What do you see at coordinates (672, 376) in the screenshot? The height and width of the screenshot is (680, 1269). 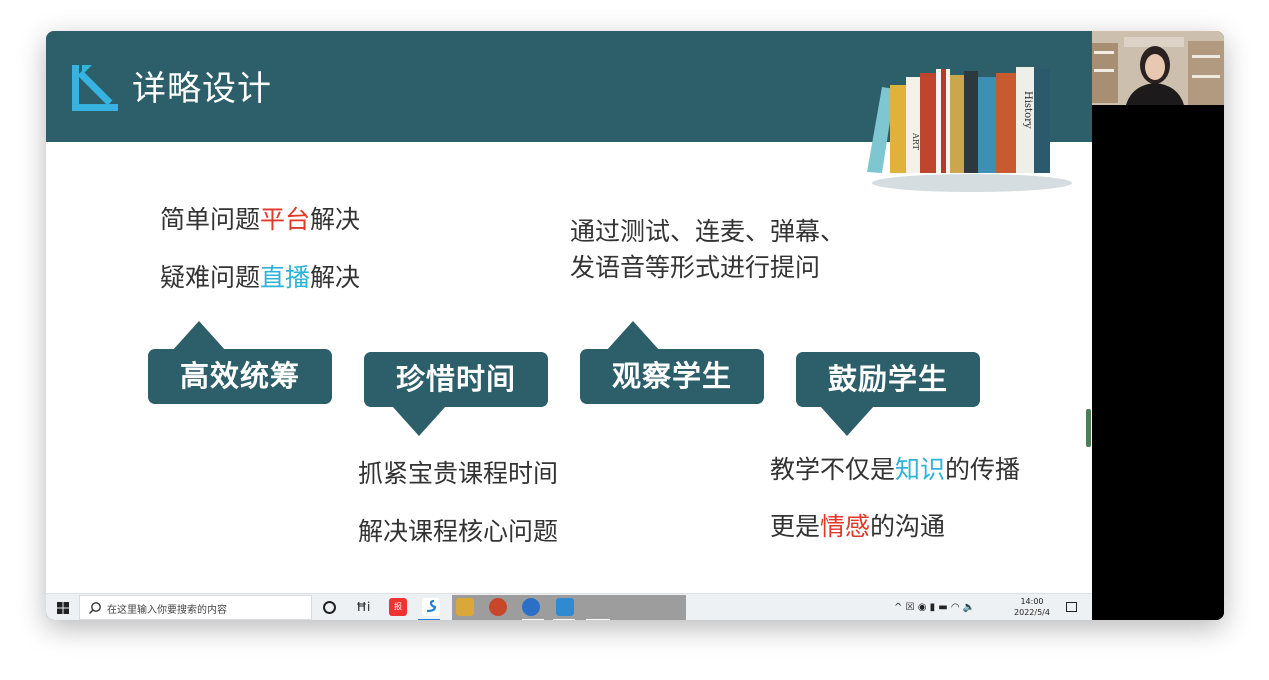 I see `box-observe-students: 观察学生` at bounding box center [672, 376].